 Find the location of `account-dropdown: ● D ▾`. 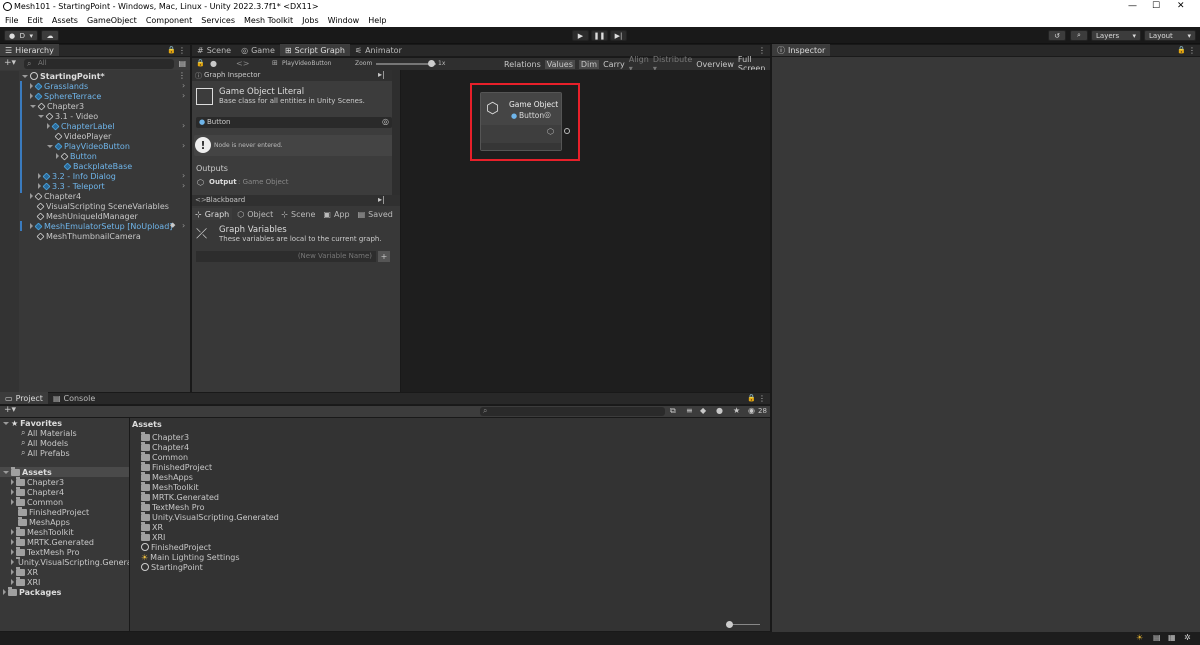

account-dropdown: ● D ▾ is located at coordinates (21, 35).